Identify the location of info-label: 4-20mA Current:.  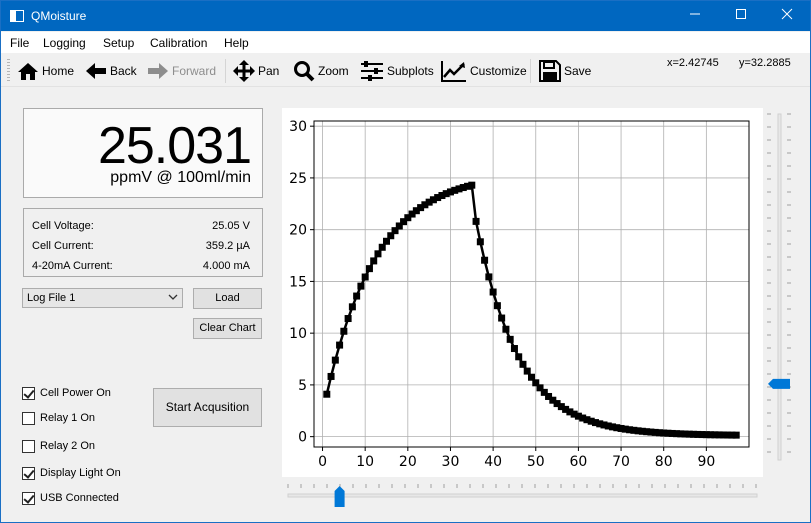
(72, 266).